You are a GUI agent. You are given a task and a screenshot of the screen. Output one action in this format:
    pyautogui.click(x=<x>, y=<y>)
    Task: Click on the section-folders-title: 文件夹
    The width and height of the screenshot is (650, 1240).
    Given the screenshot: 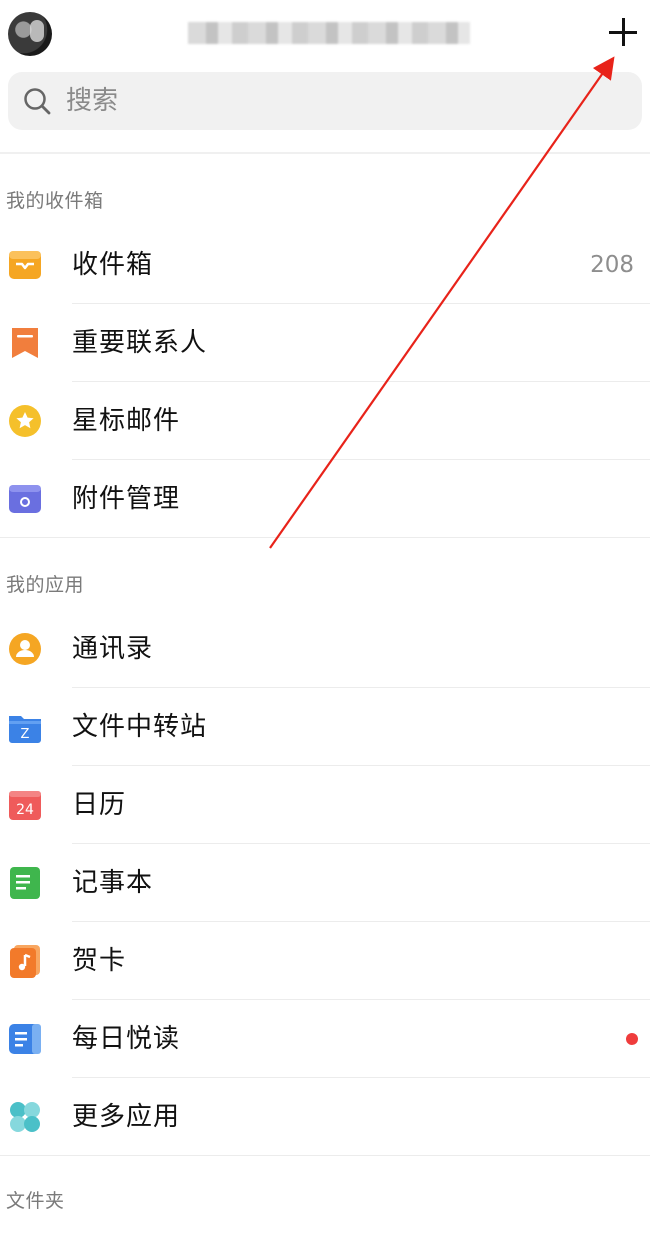 What is the action you would take?
    pyautogui.click(x=35, y=1201)
    